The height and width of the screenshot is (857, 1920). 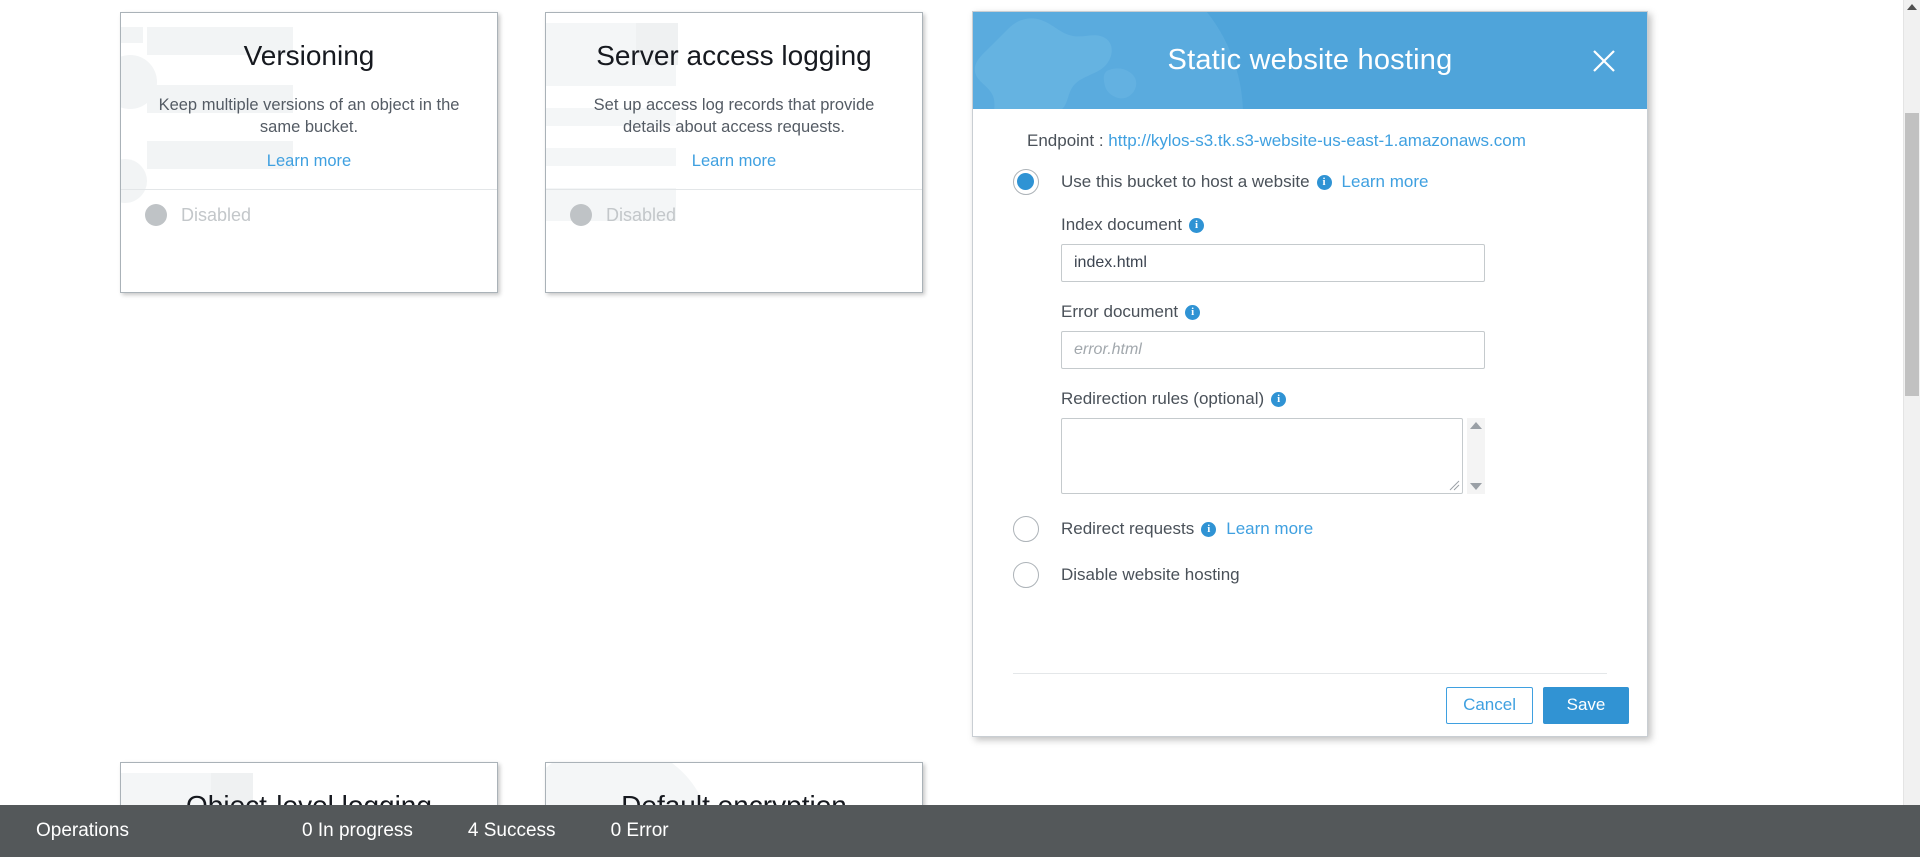 I want to click on index-document-input, so click(x=1273, y=263).